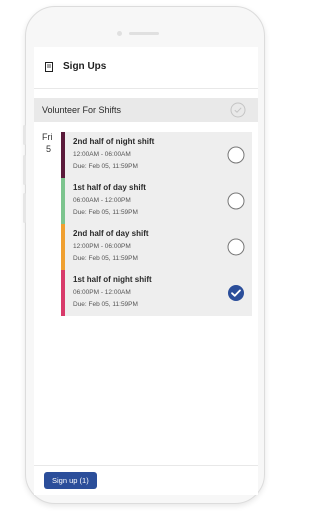 The height and width of the screenshot is (511, 320). What do you see at coordinates (102, 292) in the screenshot?
I see `shift-time: 06:00PM - 12:00AM` at bounding box center [102, 292].